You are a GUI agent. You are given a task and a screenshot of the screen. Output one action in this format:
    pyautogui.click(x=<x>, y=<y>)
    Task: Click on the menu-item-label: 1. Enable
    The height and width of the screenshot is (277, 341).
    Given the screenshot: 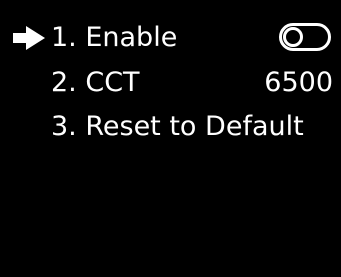 What is the action you would take?
    pyautogui.click(x=114, y=37)
    